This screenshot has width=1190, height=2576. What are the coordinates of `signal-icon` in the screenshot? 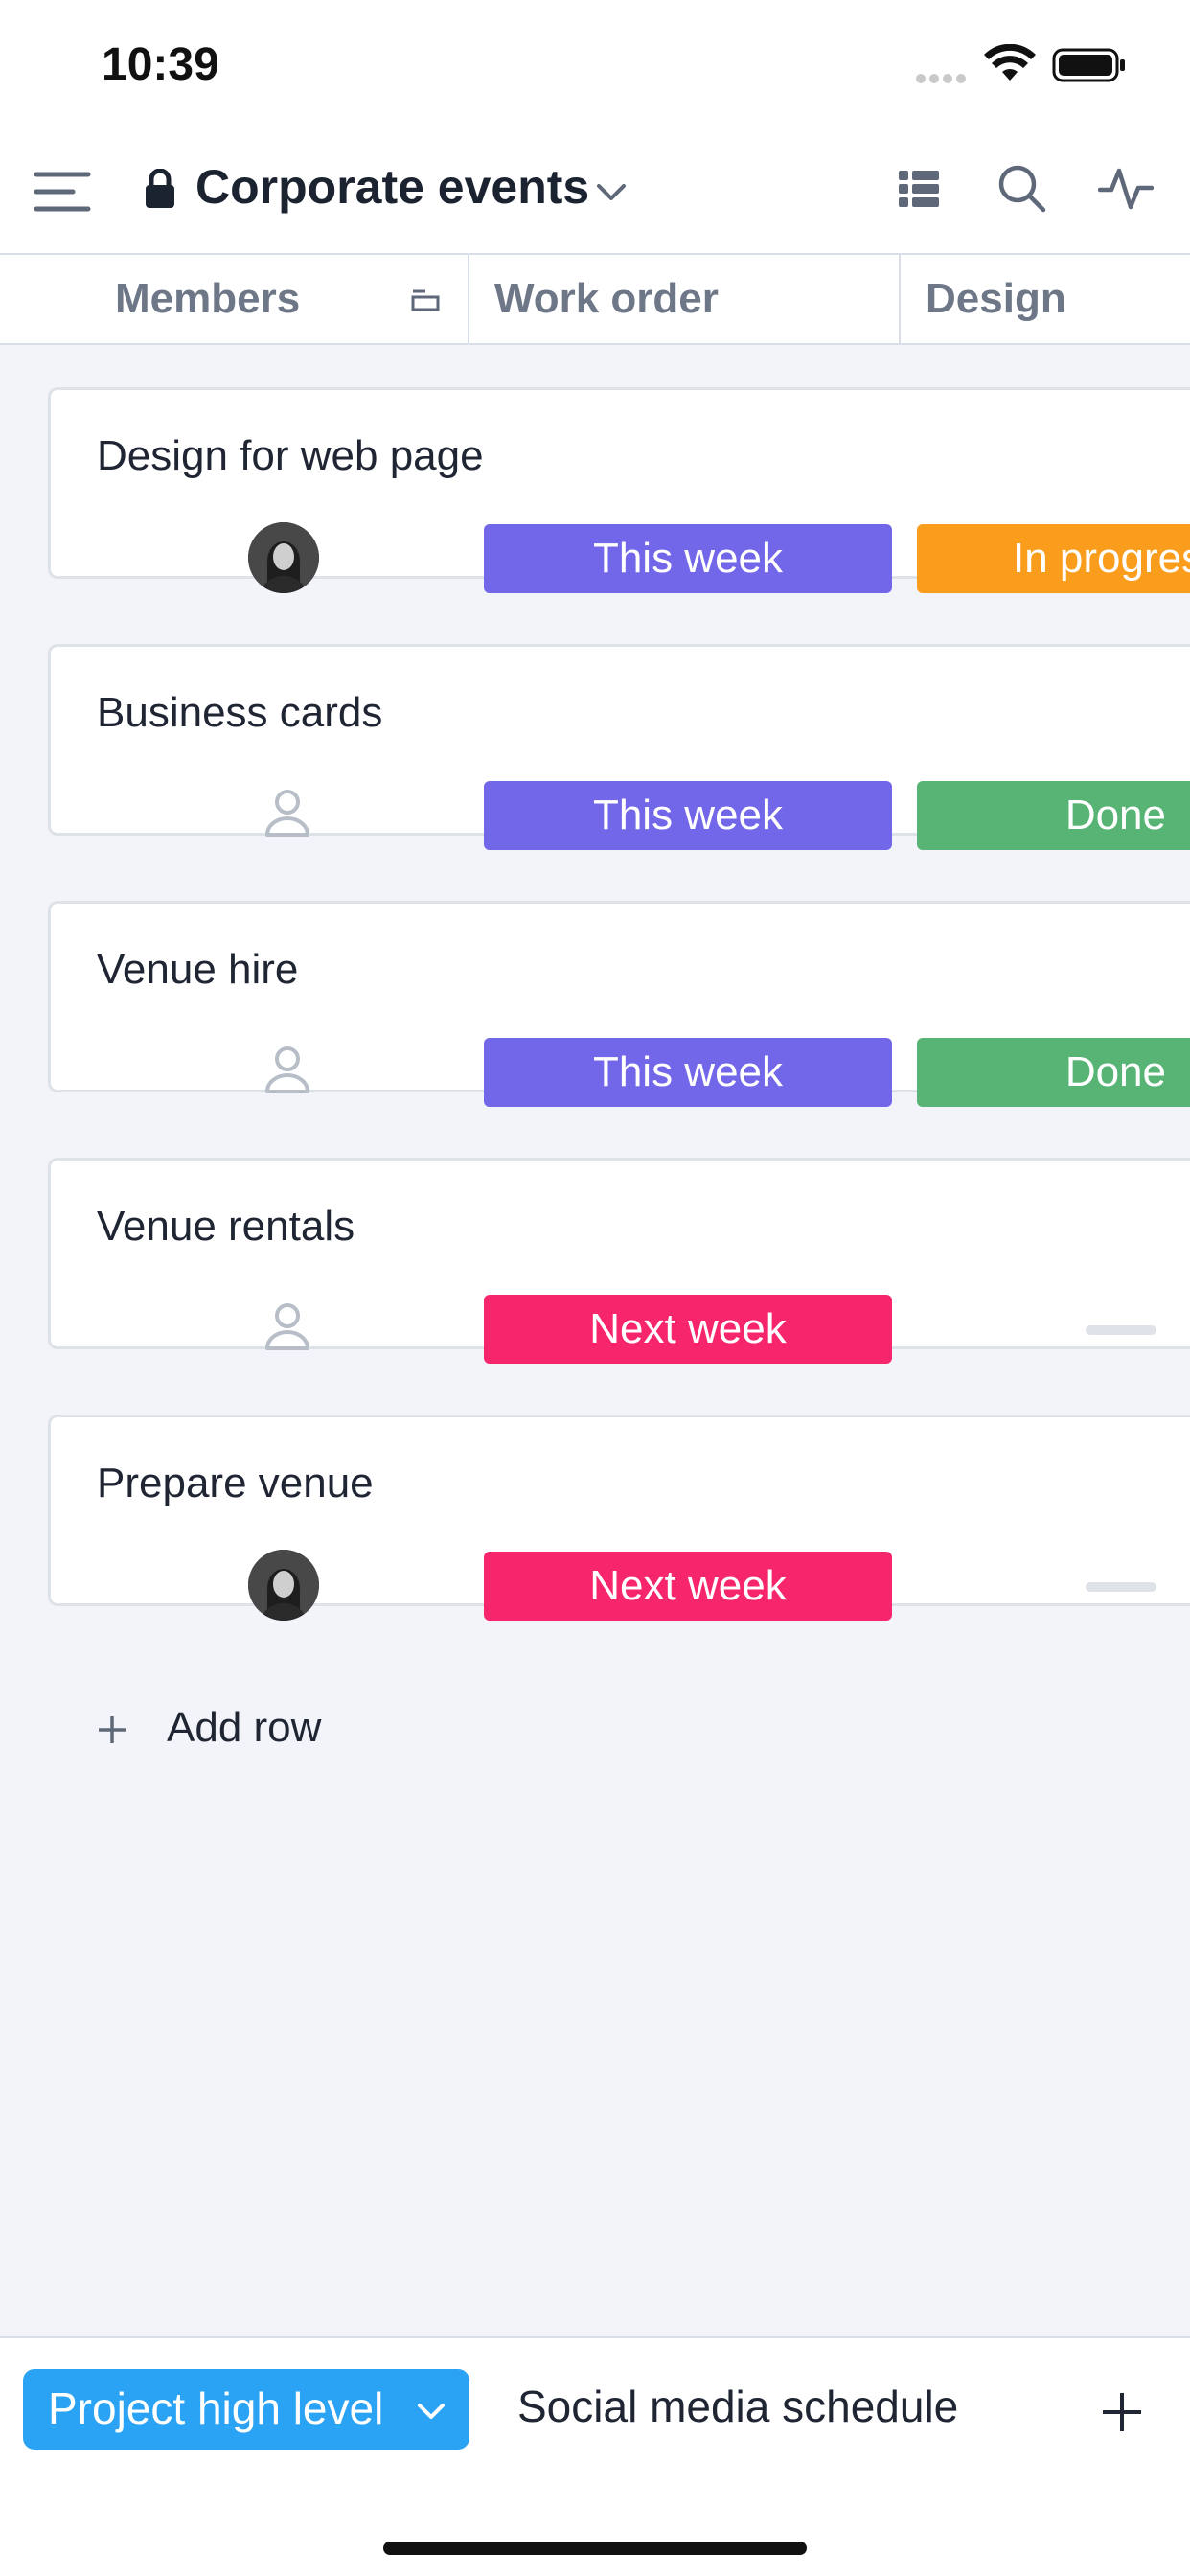 It's located at (943, 77).